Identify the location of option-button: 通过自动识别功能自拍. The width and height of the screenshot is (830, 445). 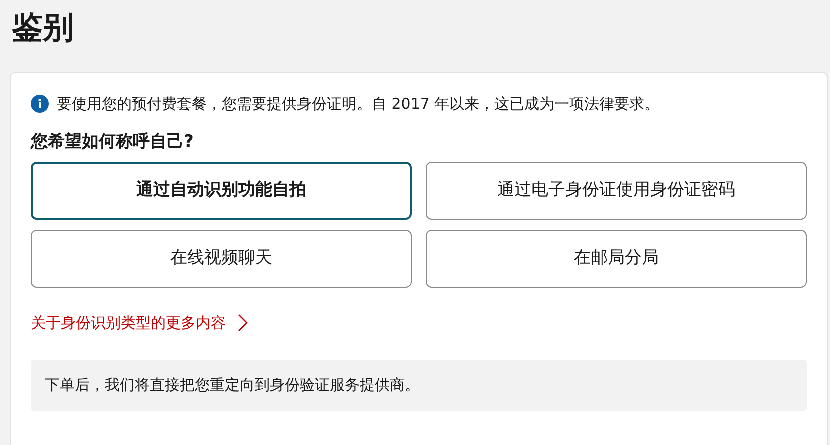
(221, 191).